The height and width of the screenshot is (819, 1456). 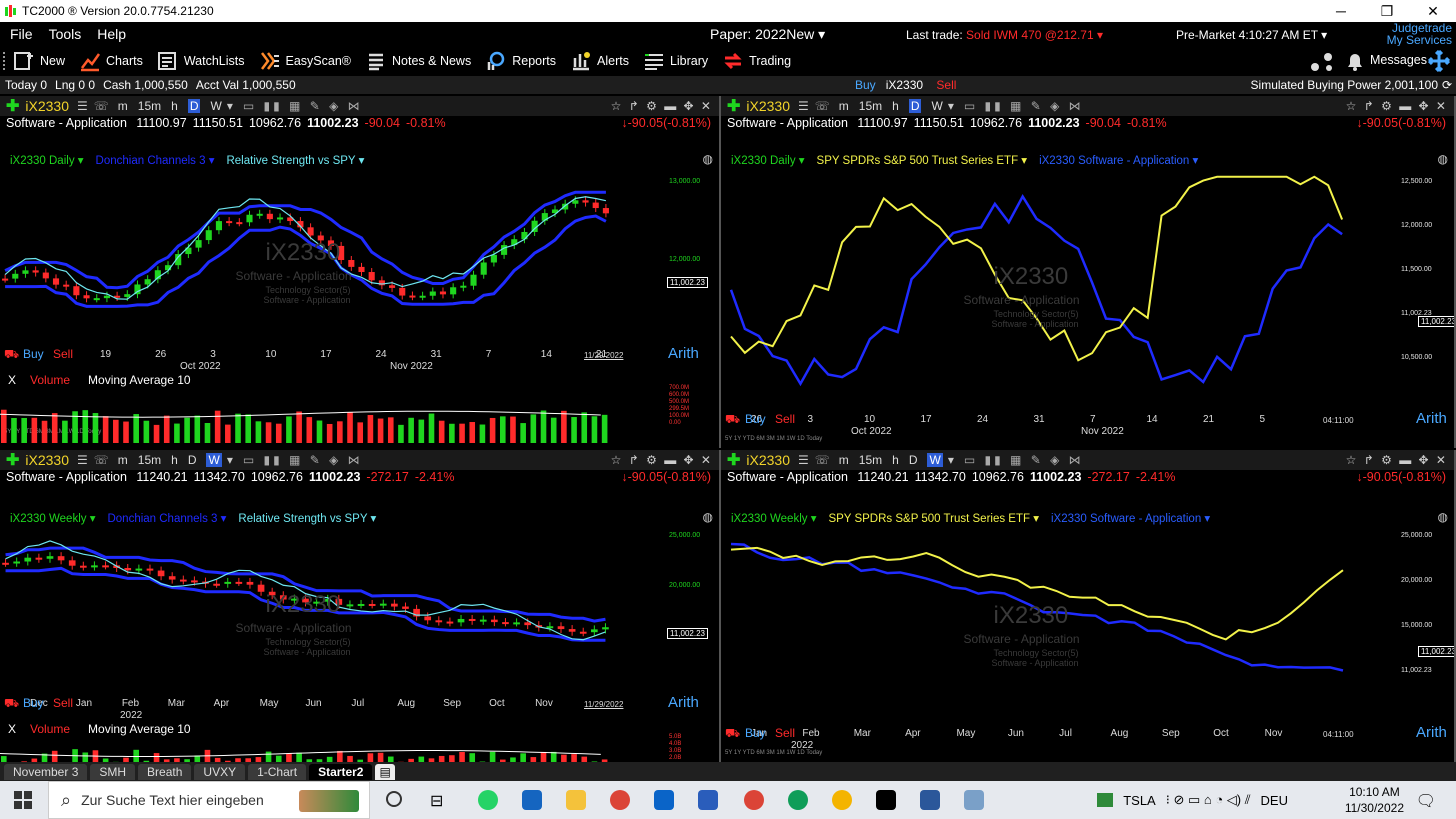 I want to click on paint-icon, so click(x=974, y=800).